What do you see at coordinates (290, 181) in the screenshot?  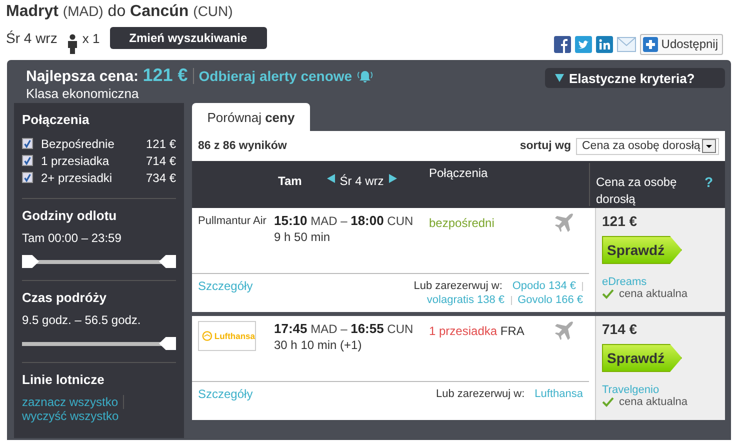 I see `column-header: Tam` at bounding box center [290, 181].